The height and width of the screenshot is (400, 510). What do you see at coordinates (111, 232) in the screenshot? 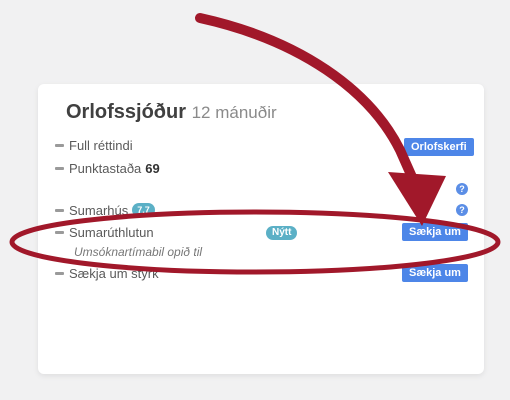
I see `row-label: Sumarúthlutun` at bounding box center [111, 232].